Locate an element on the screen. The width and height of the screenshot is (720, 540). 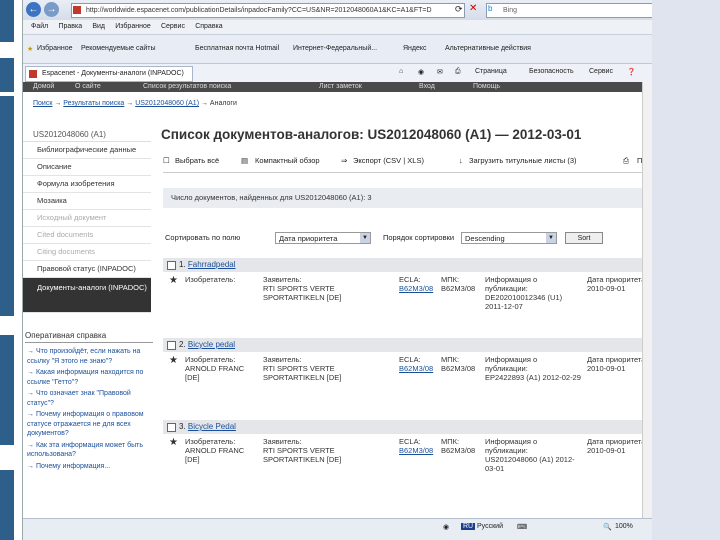
site-nav-help: Помощь is located at coordinates (486, 87).